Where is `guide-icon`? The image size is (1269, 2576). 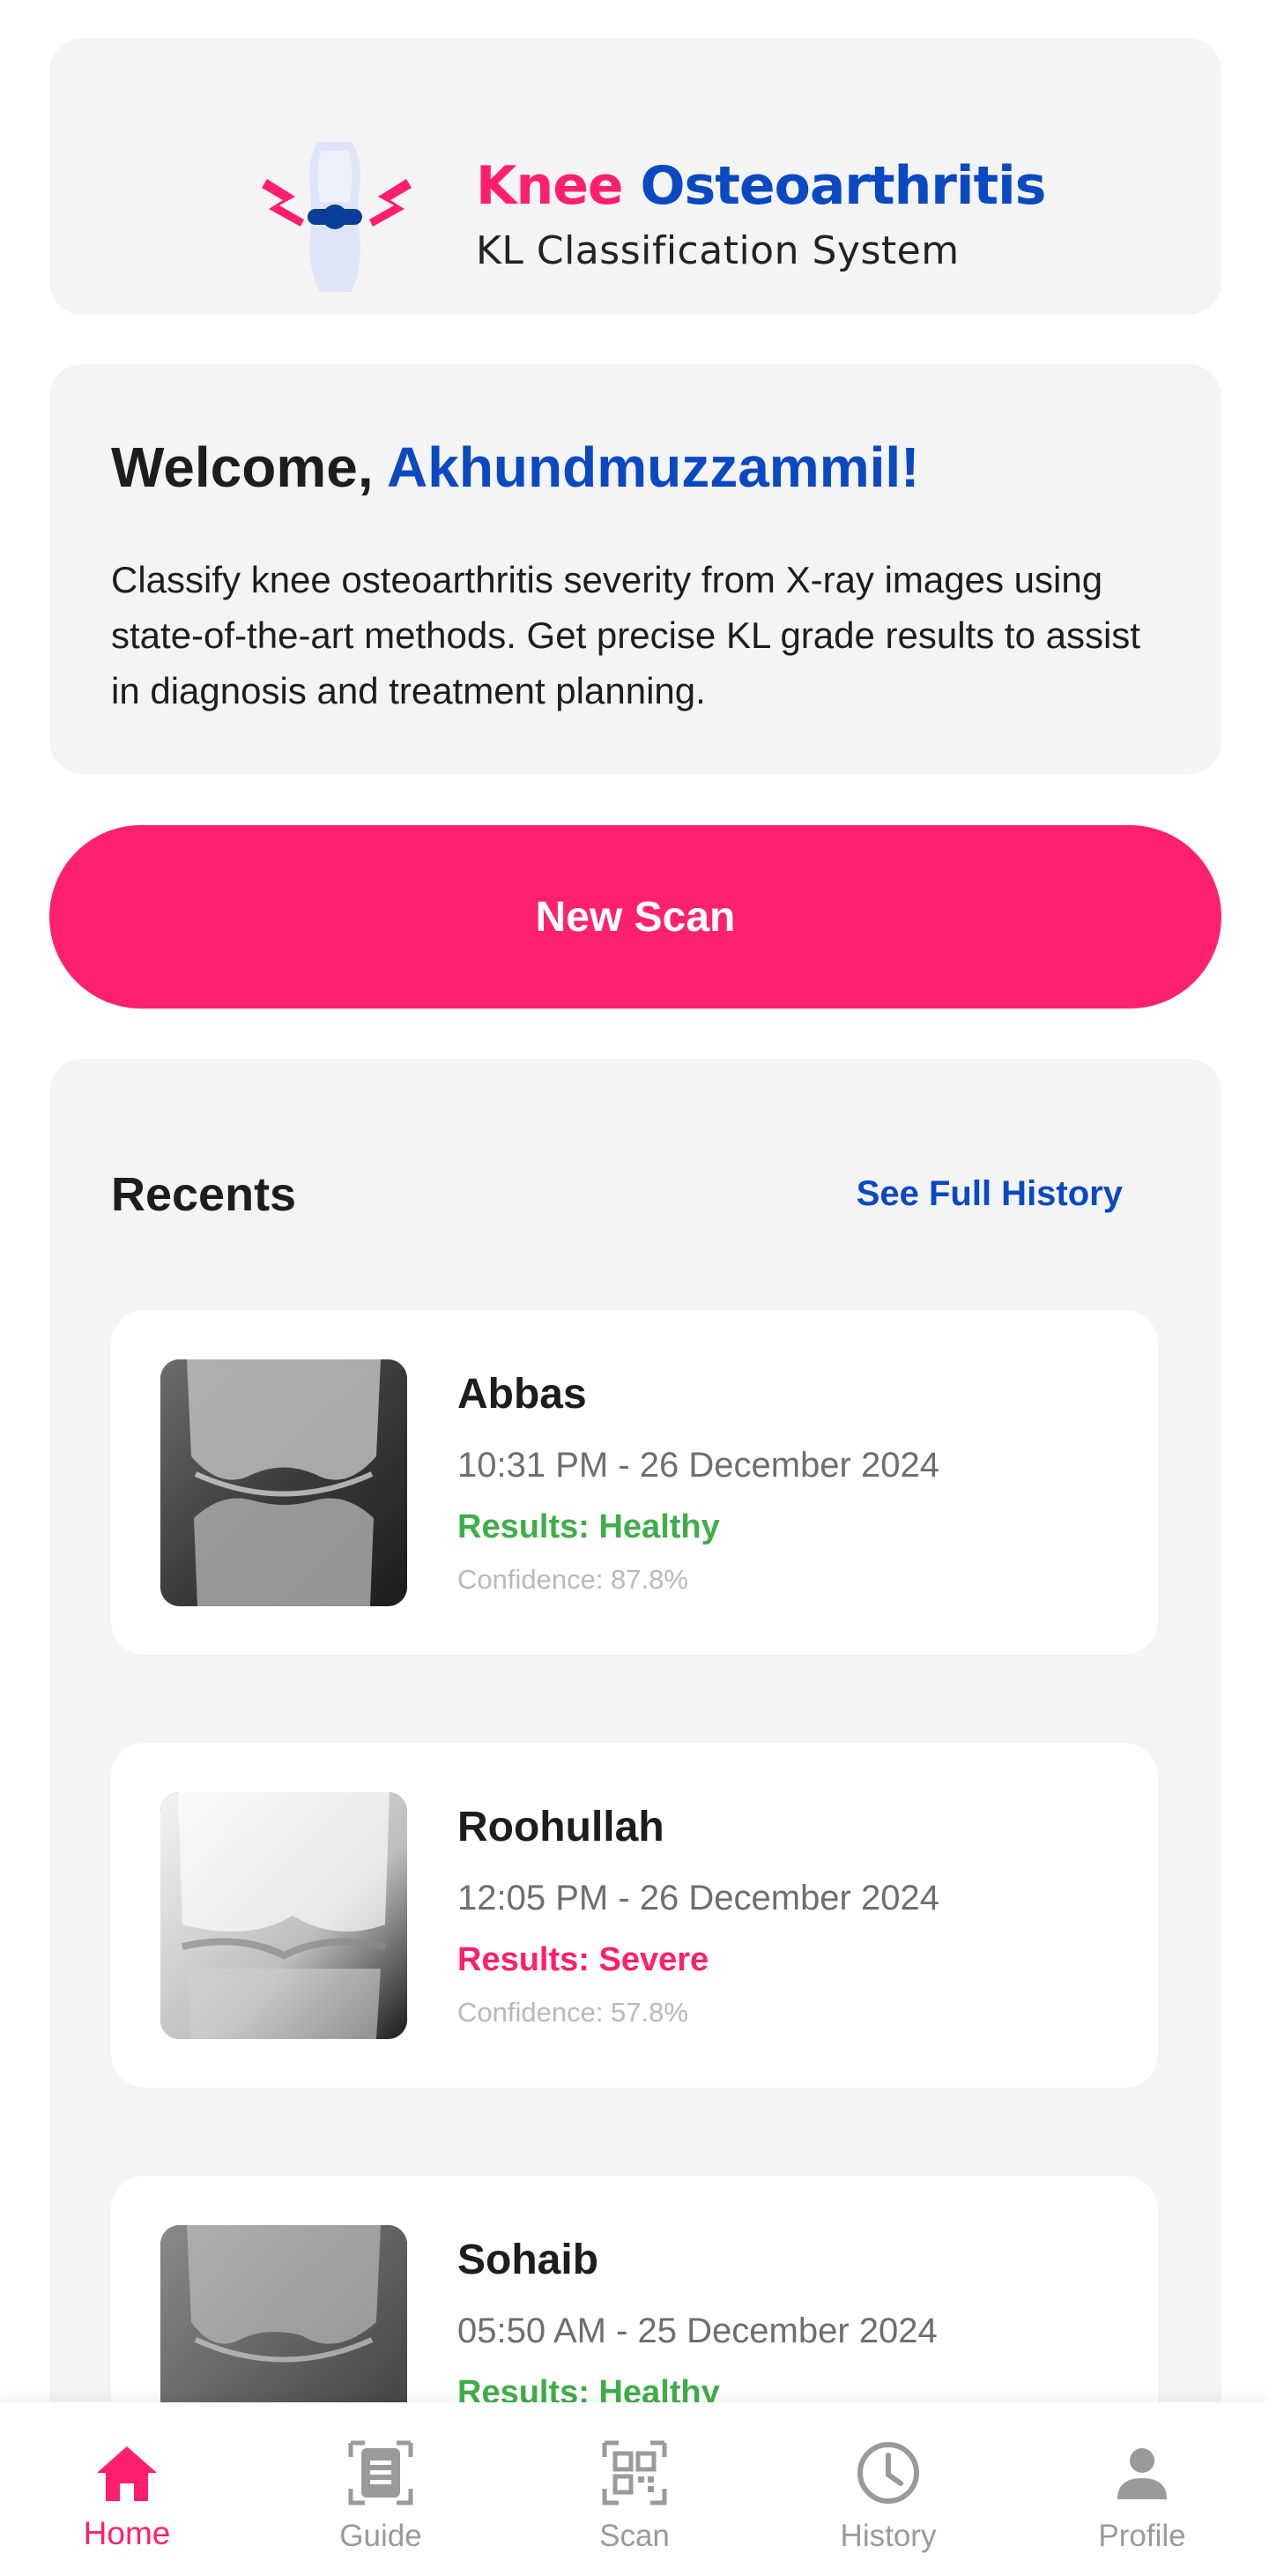
guide-icon is located at coordinates (381, 2473).